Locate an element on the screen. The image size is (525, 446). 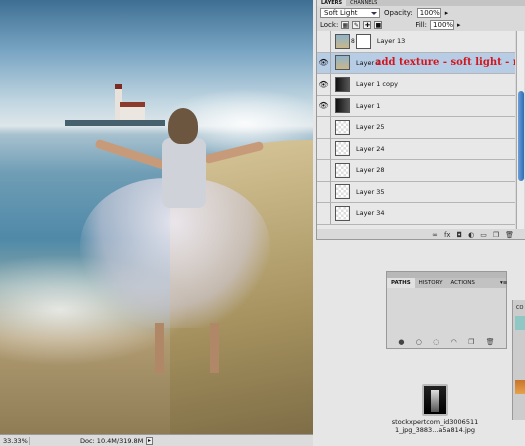
opacity-arrow-icon: ▸ is located at coordinates (447, 13).